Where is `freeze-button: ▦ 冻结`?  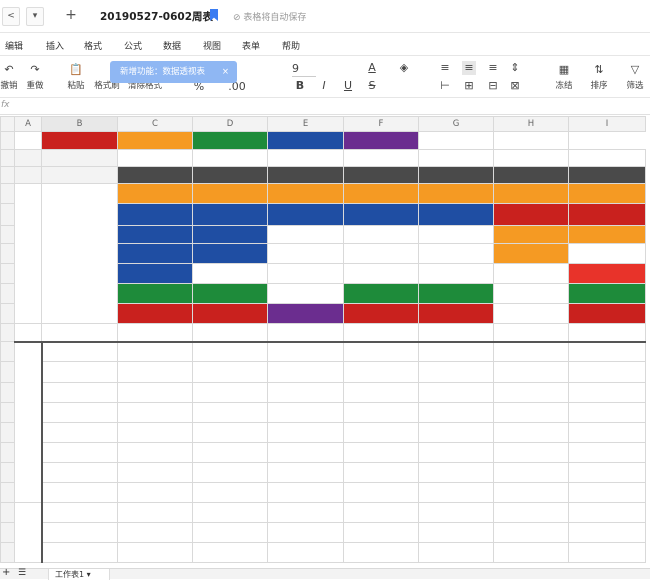
freeze-button: ▦ 冻结 is located at coordinates (564, 77).